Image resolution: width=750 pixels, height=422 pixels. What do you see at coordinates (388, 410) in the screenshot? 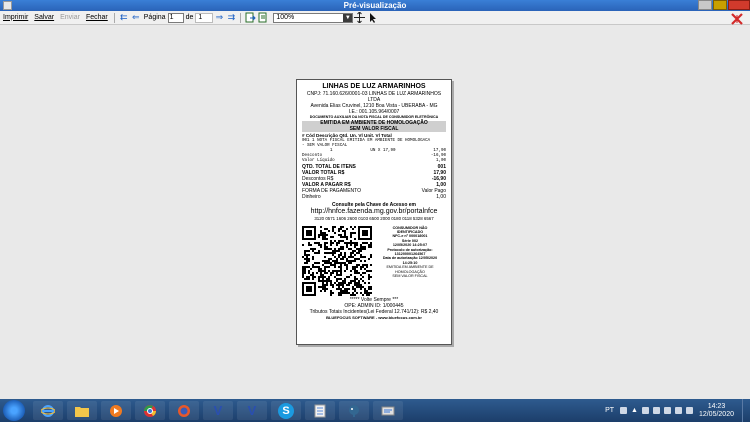
I see `network-app-icon` at bounding box center [388, 410].